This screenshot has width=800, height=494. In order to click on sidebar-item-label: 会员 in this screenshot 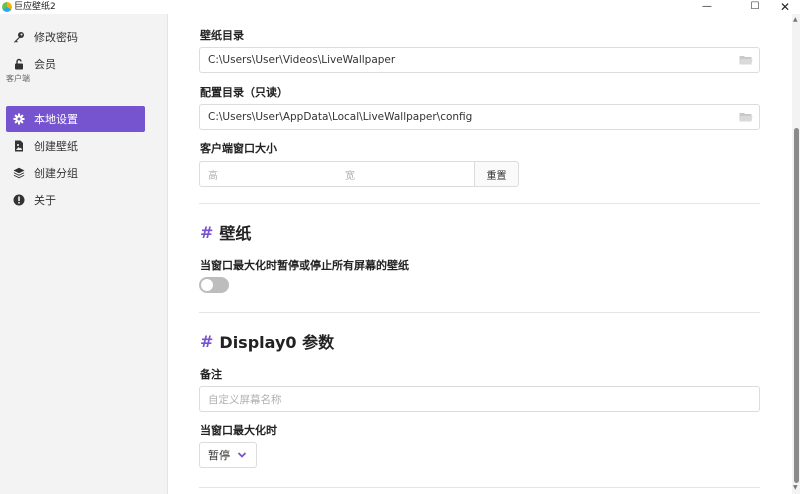, I will do `click(45, 64)`.